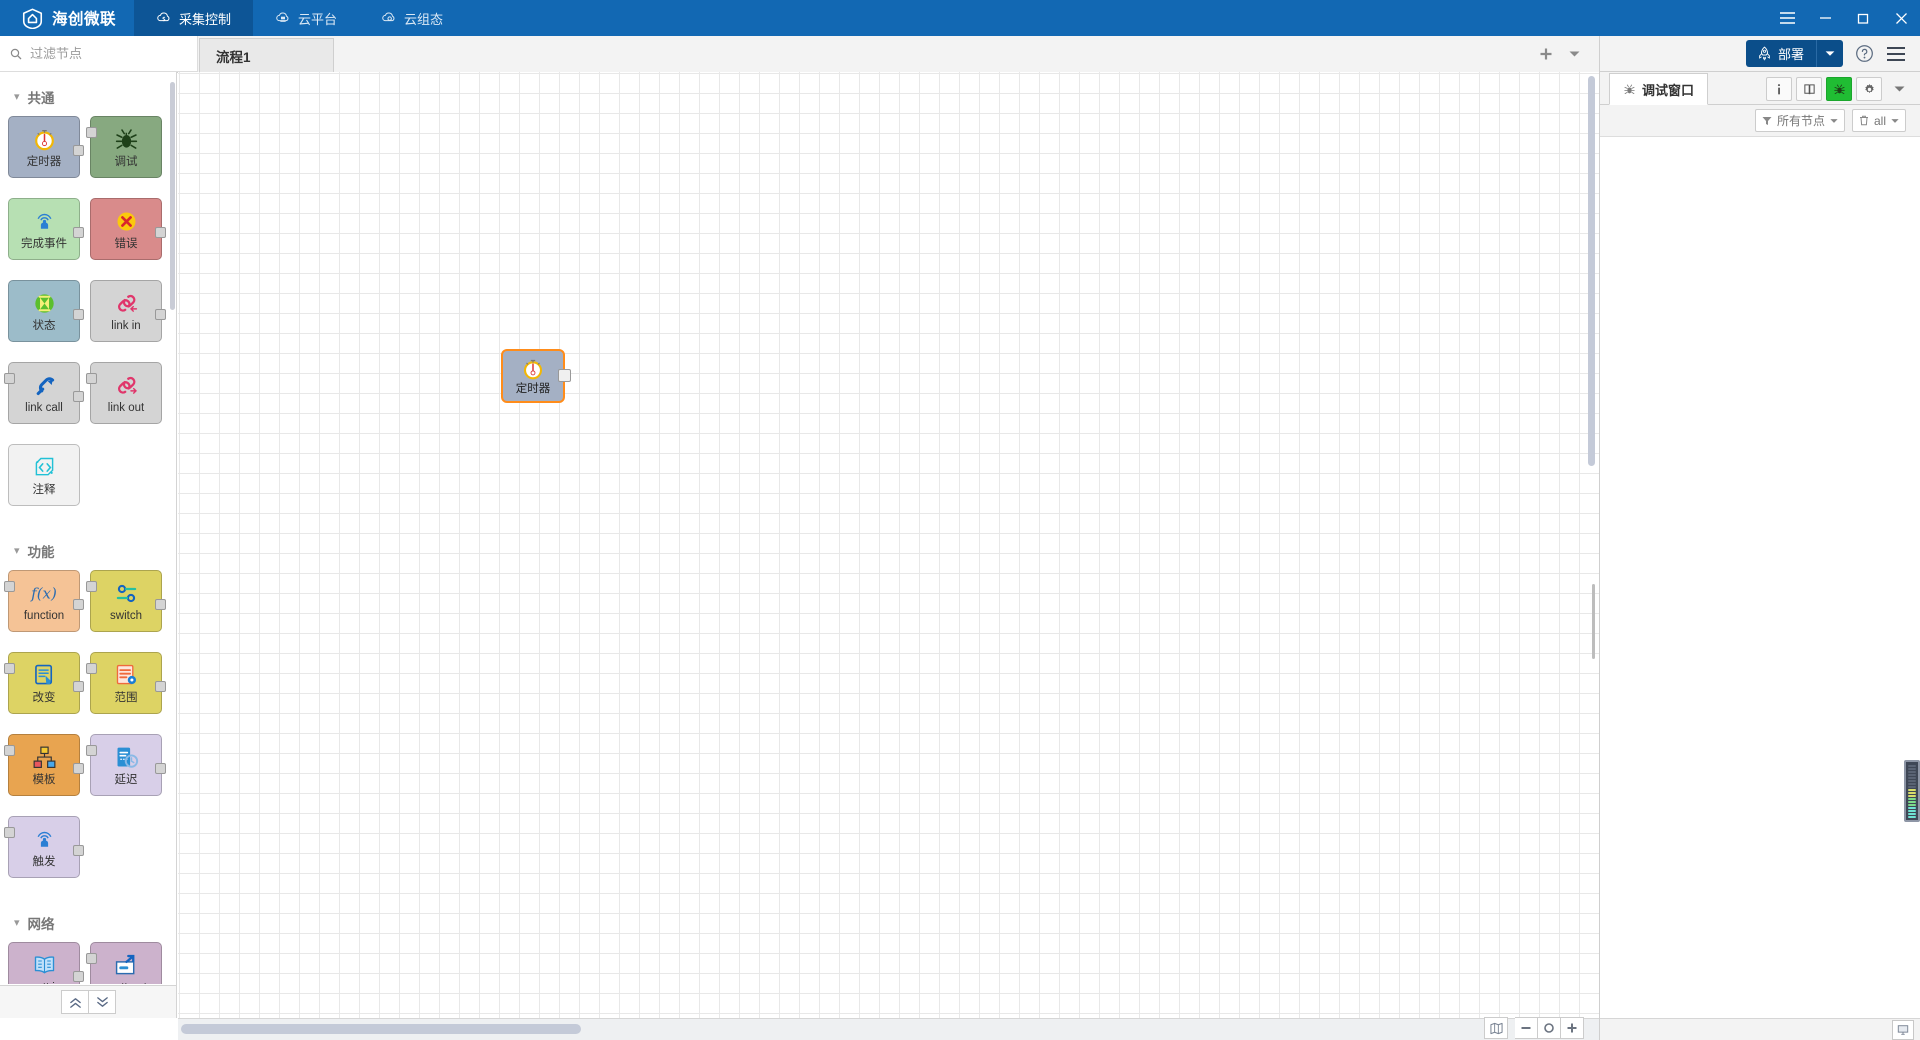  I want to click on canvas-horizontal-scrollbar, so click(888, 1029).